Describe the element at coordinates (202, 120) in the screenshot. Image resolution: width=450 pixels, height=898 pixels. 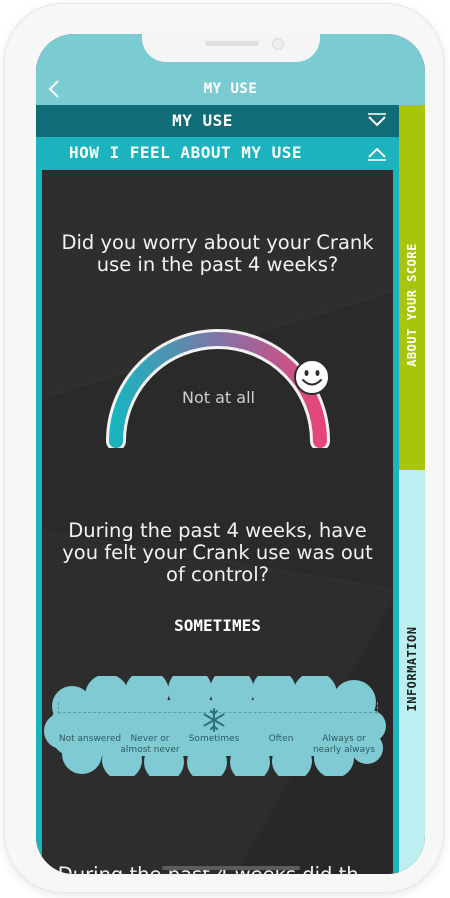
I see `accordion-my-use-title: MY USE` at that location.